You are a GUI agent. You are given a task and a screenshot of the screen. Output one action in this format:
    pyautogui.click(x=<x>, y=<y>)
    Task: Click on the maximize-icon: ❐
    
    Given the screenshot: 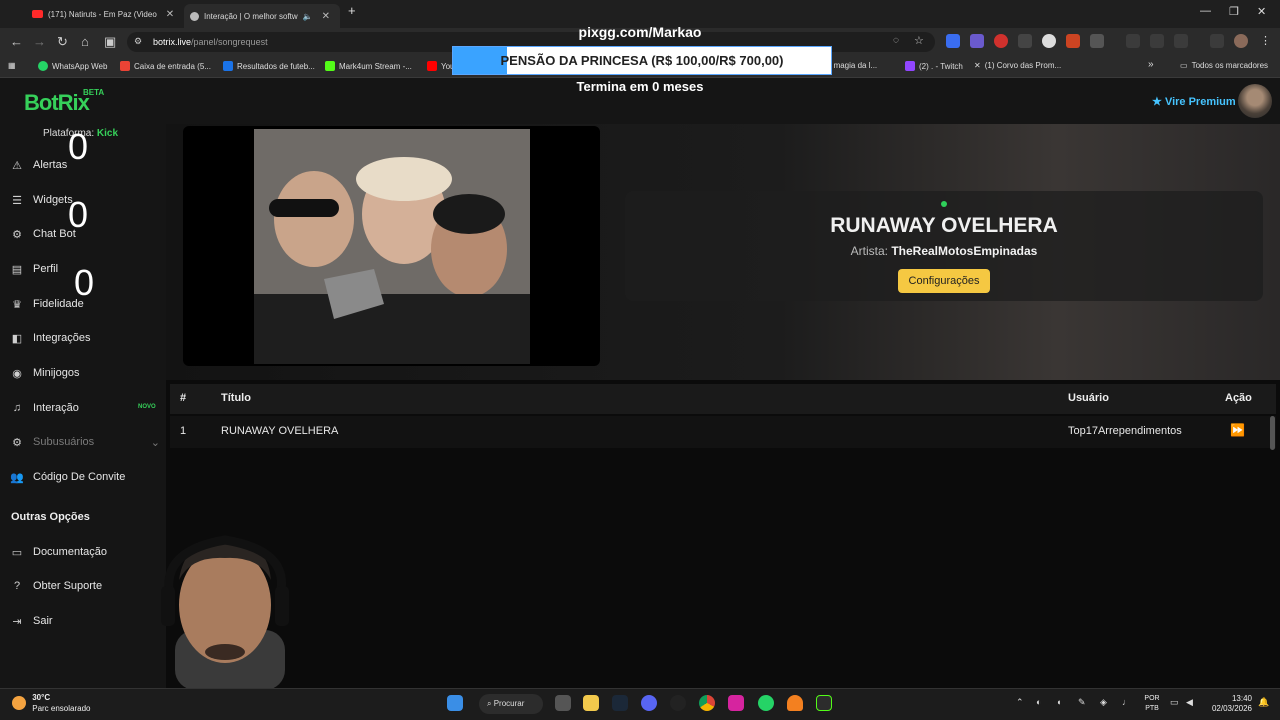 What is the action you would take?
    pyautogui.click(x=1234, y=11)
    